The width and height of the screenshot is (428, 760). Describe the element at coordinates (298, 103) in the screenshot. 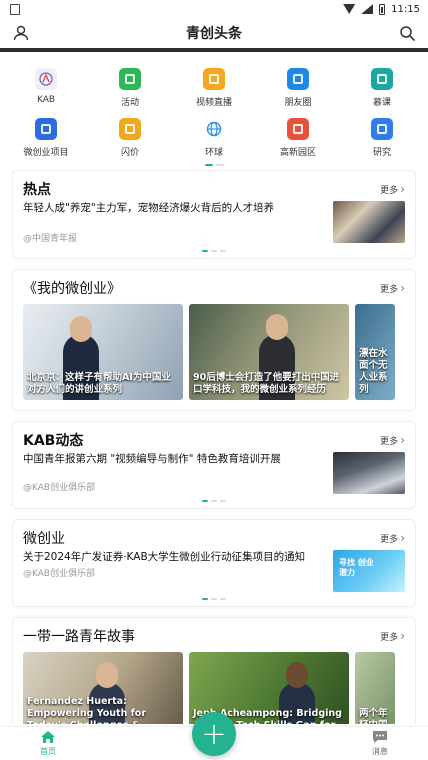

I see `category-label: 朋友圈` at that location.